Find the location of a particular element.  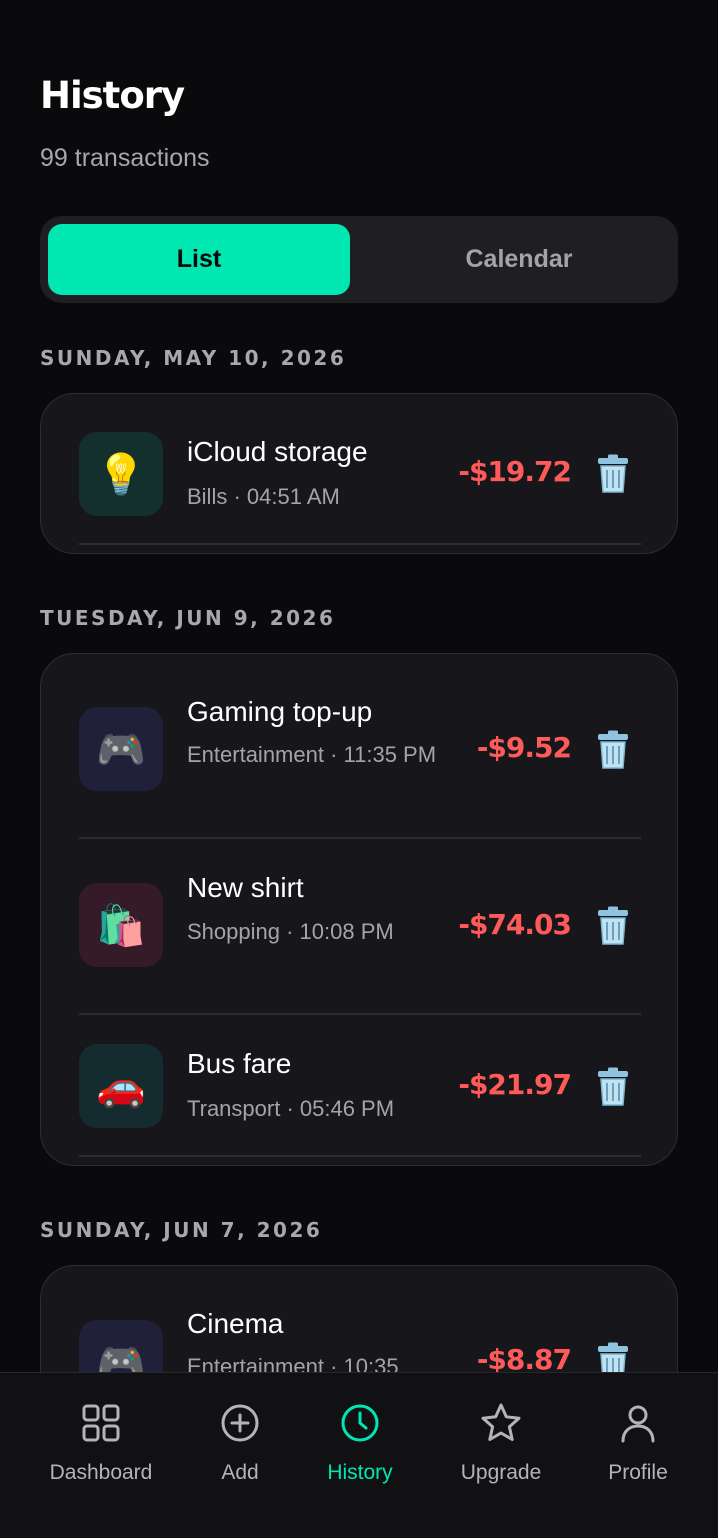

car-icon: 🚗 is located at coordinates (121, 1086).